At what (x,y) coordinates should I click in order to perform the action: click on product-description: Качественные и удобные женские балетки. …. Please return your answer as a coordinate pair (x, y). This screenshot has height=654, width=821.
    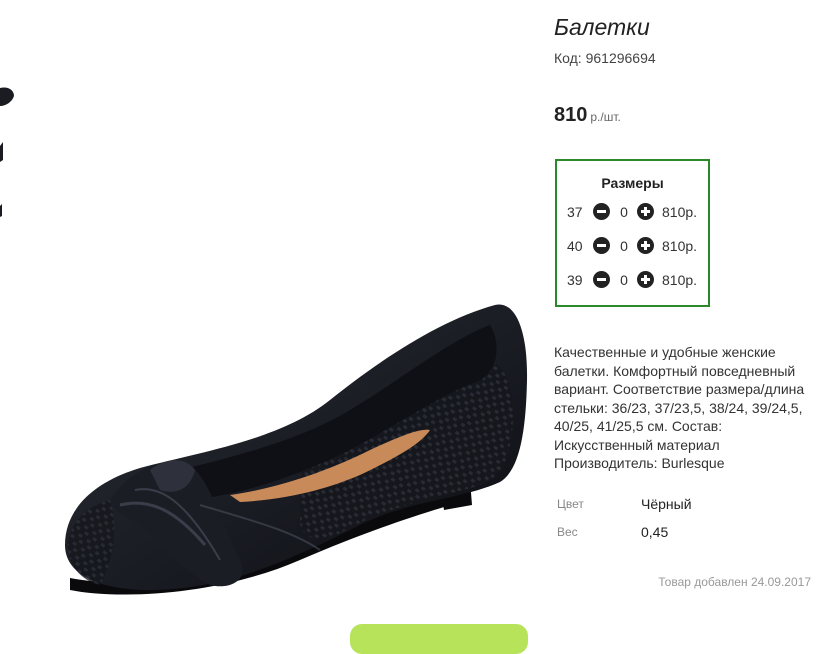
    Looking at the image, I should click on (685, 408).